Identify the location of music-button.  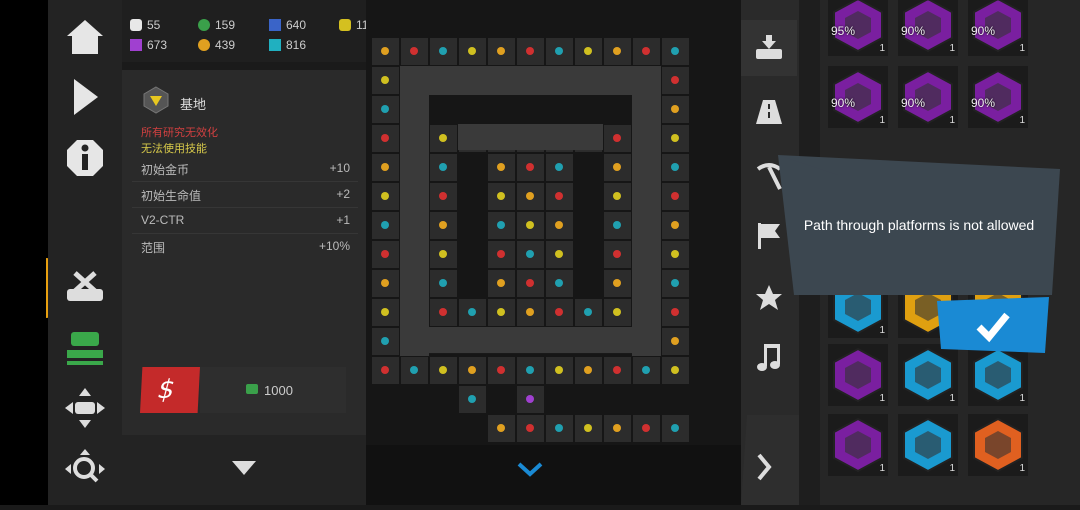
(769, 358).